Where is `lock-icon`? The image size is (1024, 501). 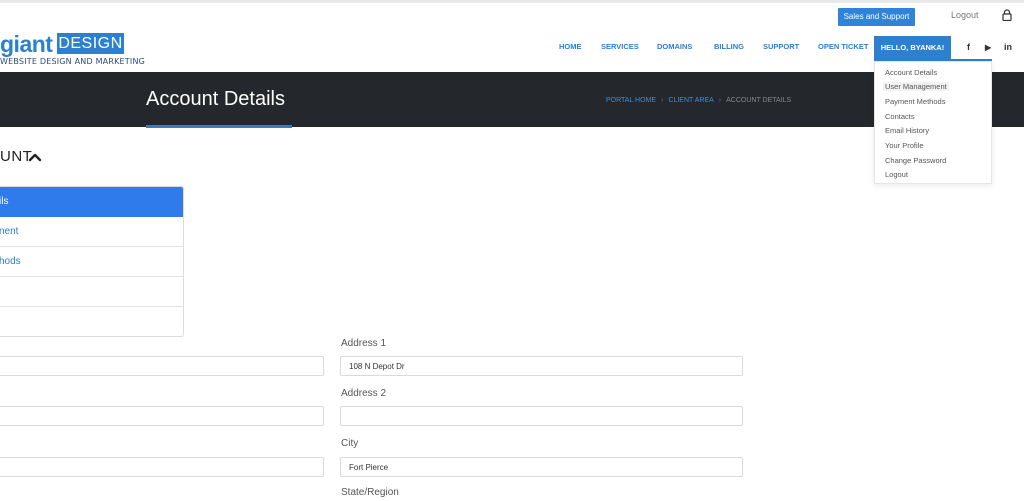 lock-icon is located at coordinates (1007, 15).